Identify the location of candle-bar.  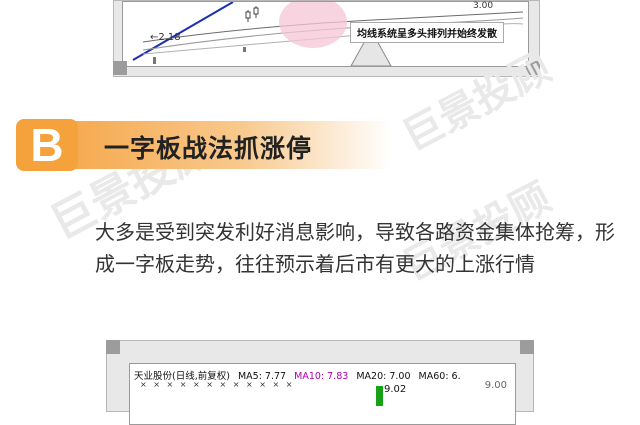
(379, 396).